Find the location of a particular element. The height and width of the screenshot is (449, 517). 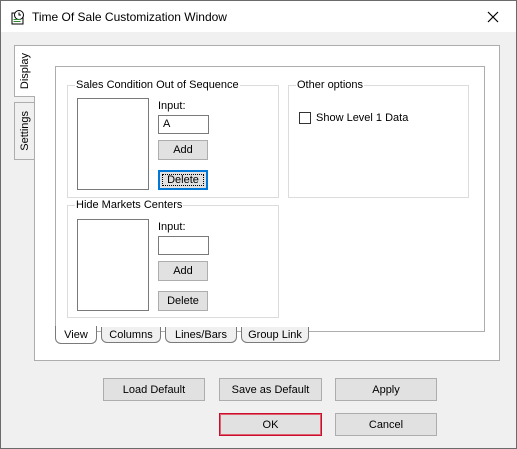

app-icon is located at coordinates (17, 17).